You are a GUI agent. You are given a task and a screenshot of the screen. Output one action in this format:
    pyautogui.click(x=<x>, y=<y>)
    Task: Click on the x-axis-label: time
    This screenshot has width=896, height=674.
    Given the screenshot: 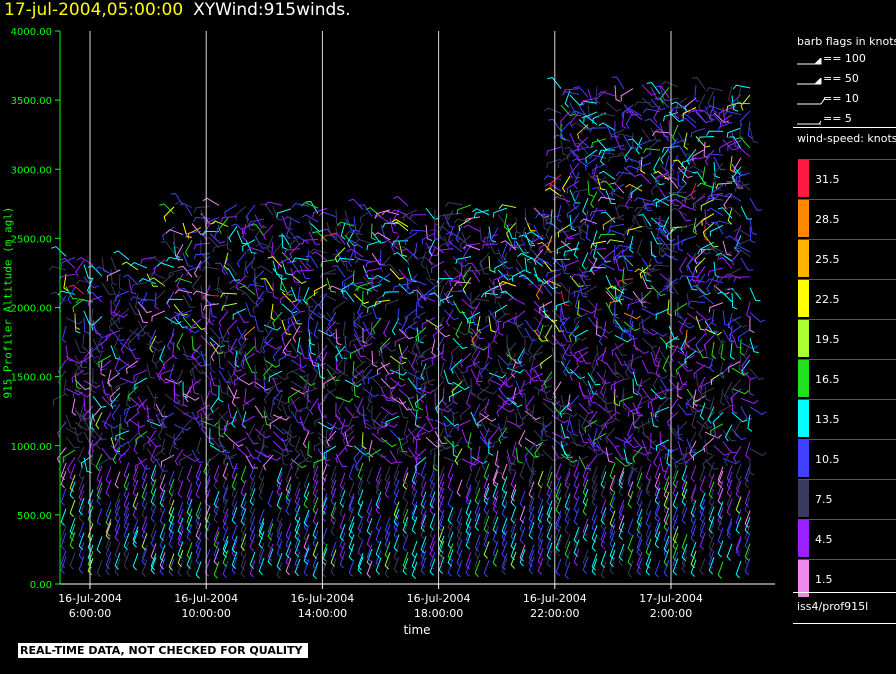 What is the action you would take?
    pyautogui.click(x=417, y=630)
    